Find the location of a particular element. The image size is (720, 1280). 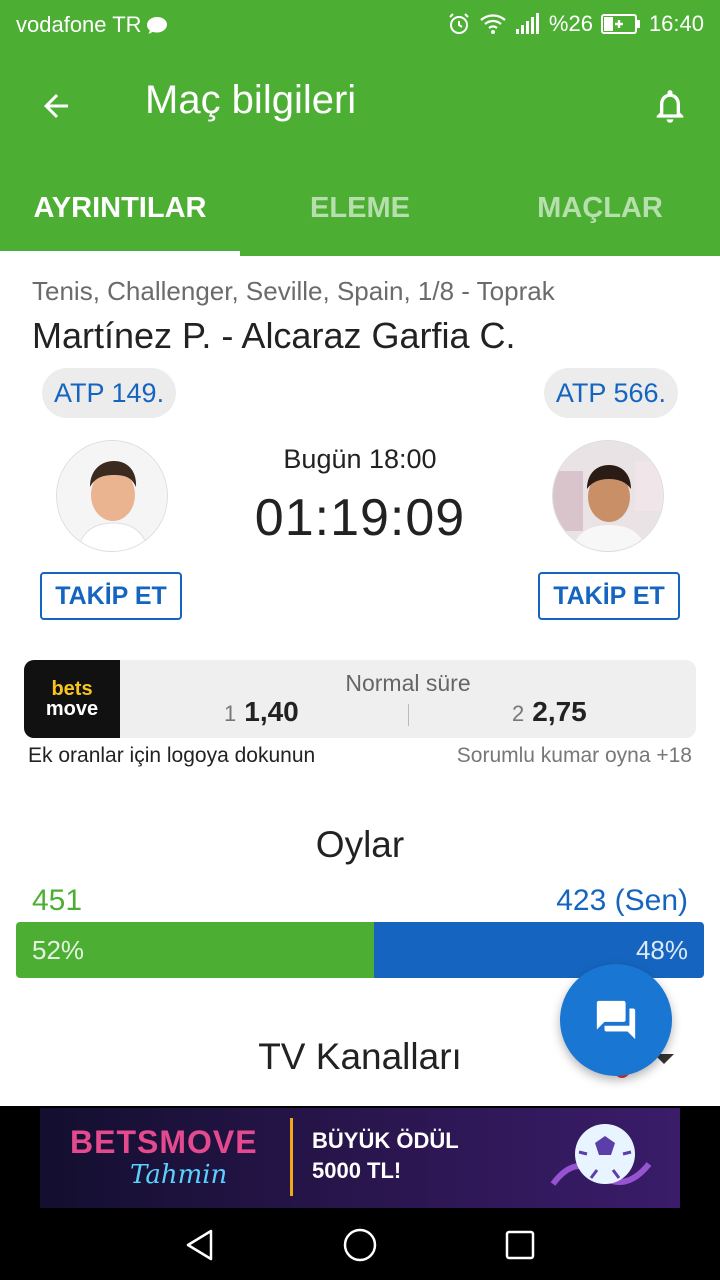

tab-elimination: ELEME is located at coordinates (360, 208).